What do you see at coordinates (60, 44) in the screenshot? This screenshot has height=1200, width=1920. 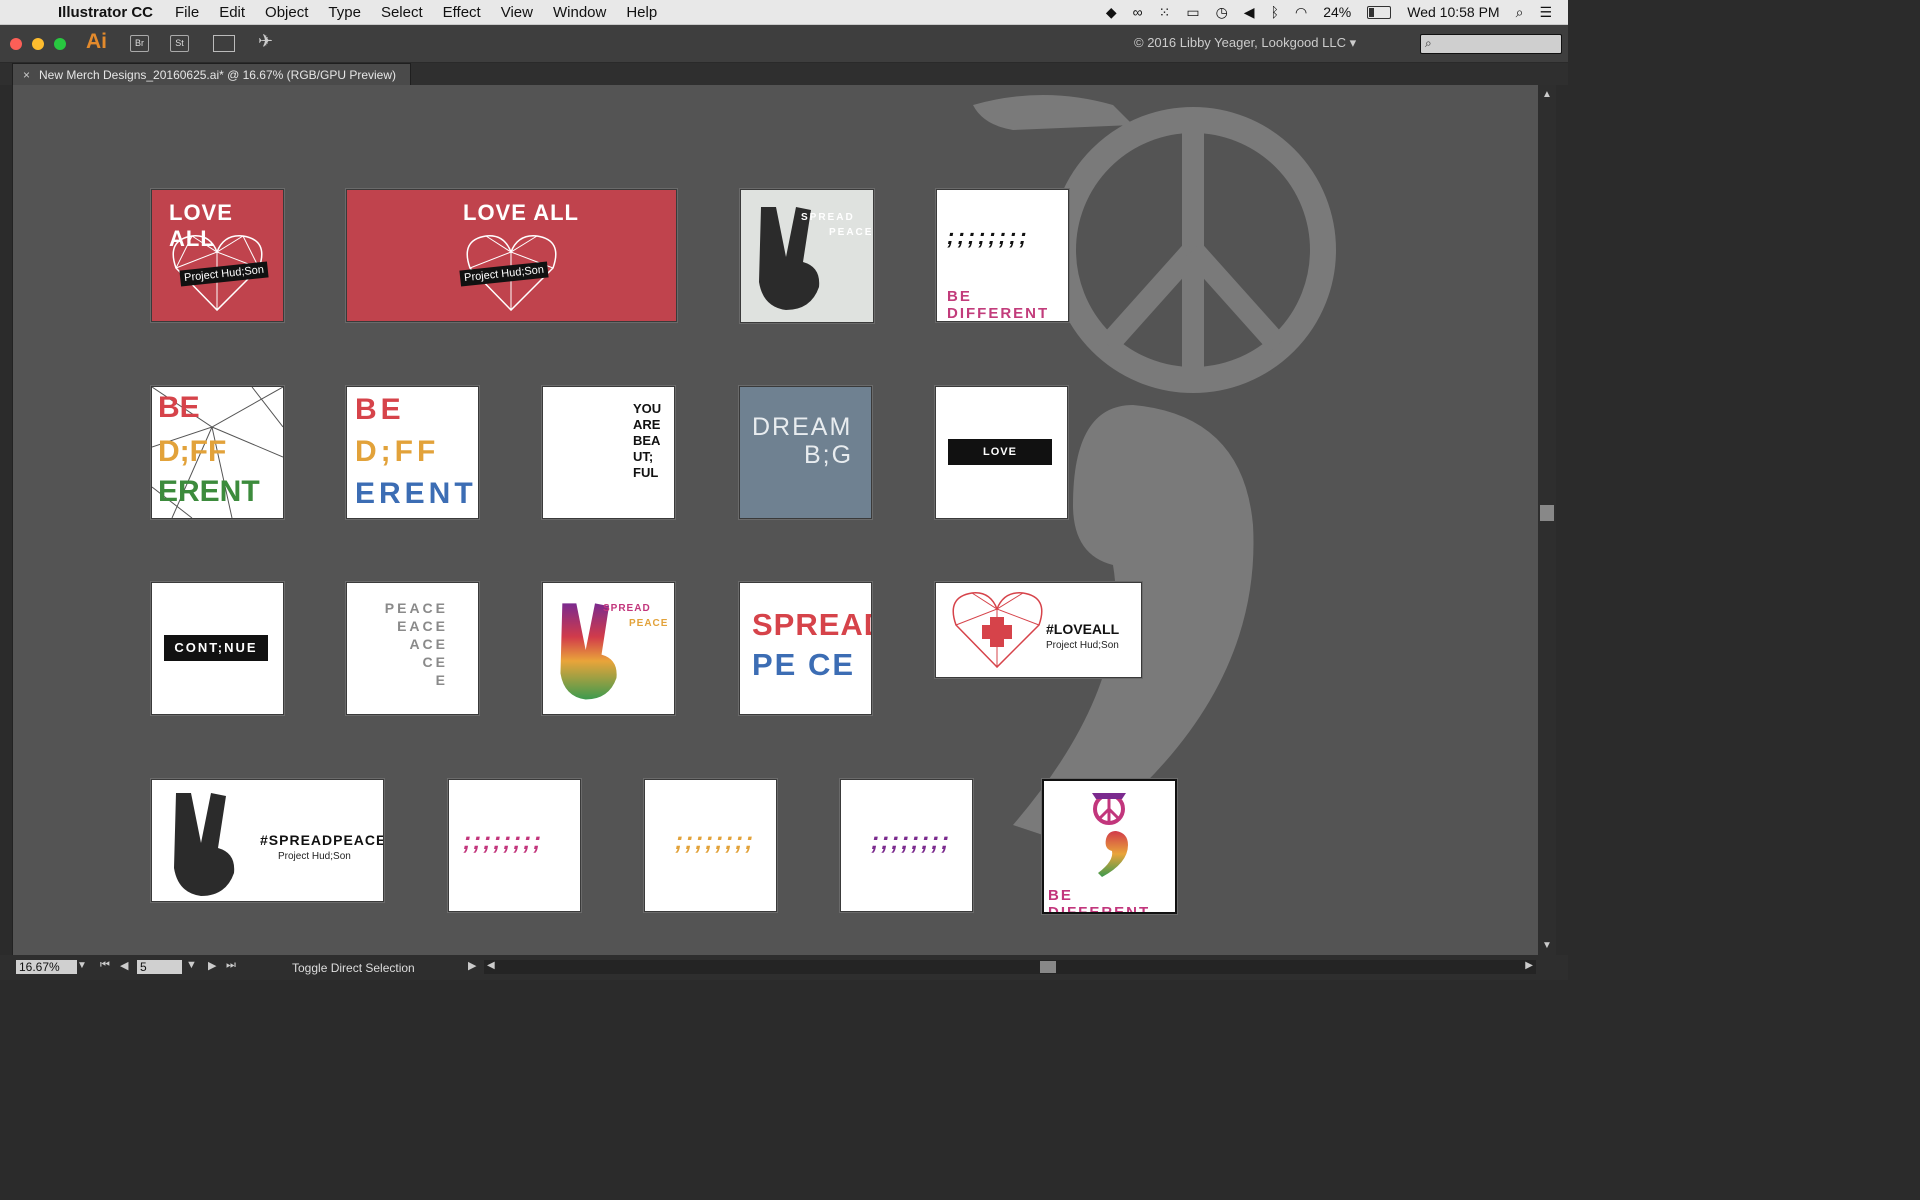 I see `zoom-window-button` at bounding box center [60, 44].